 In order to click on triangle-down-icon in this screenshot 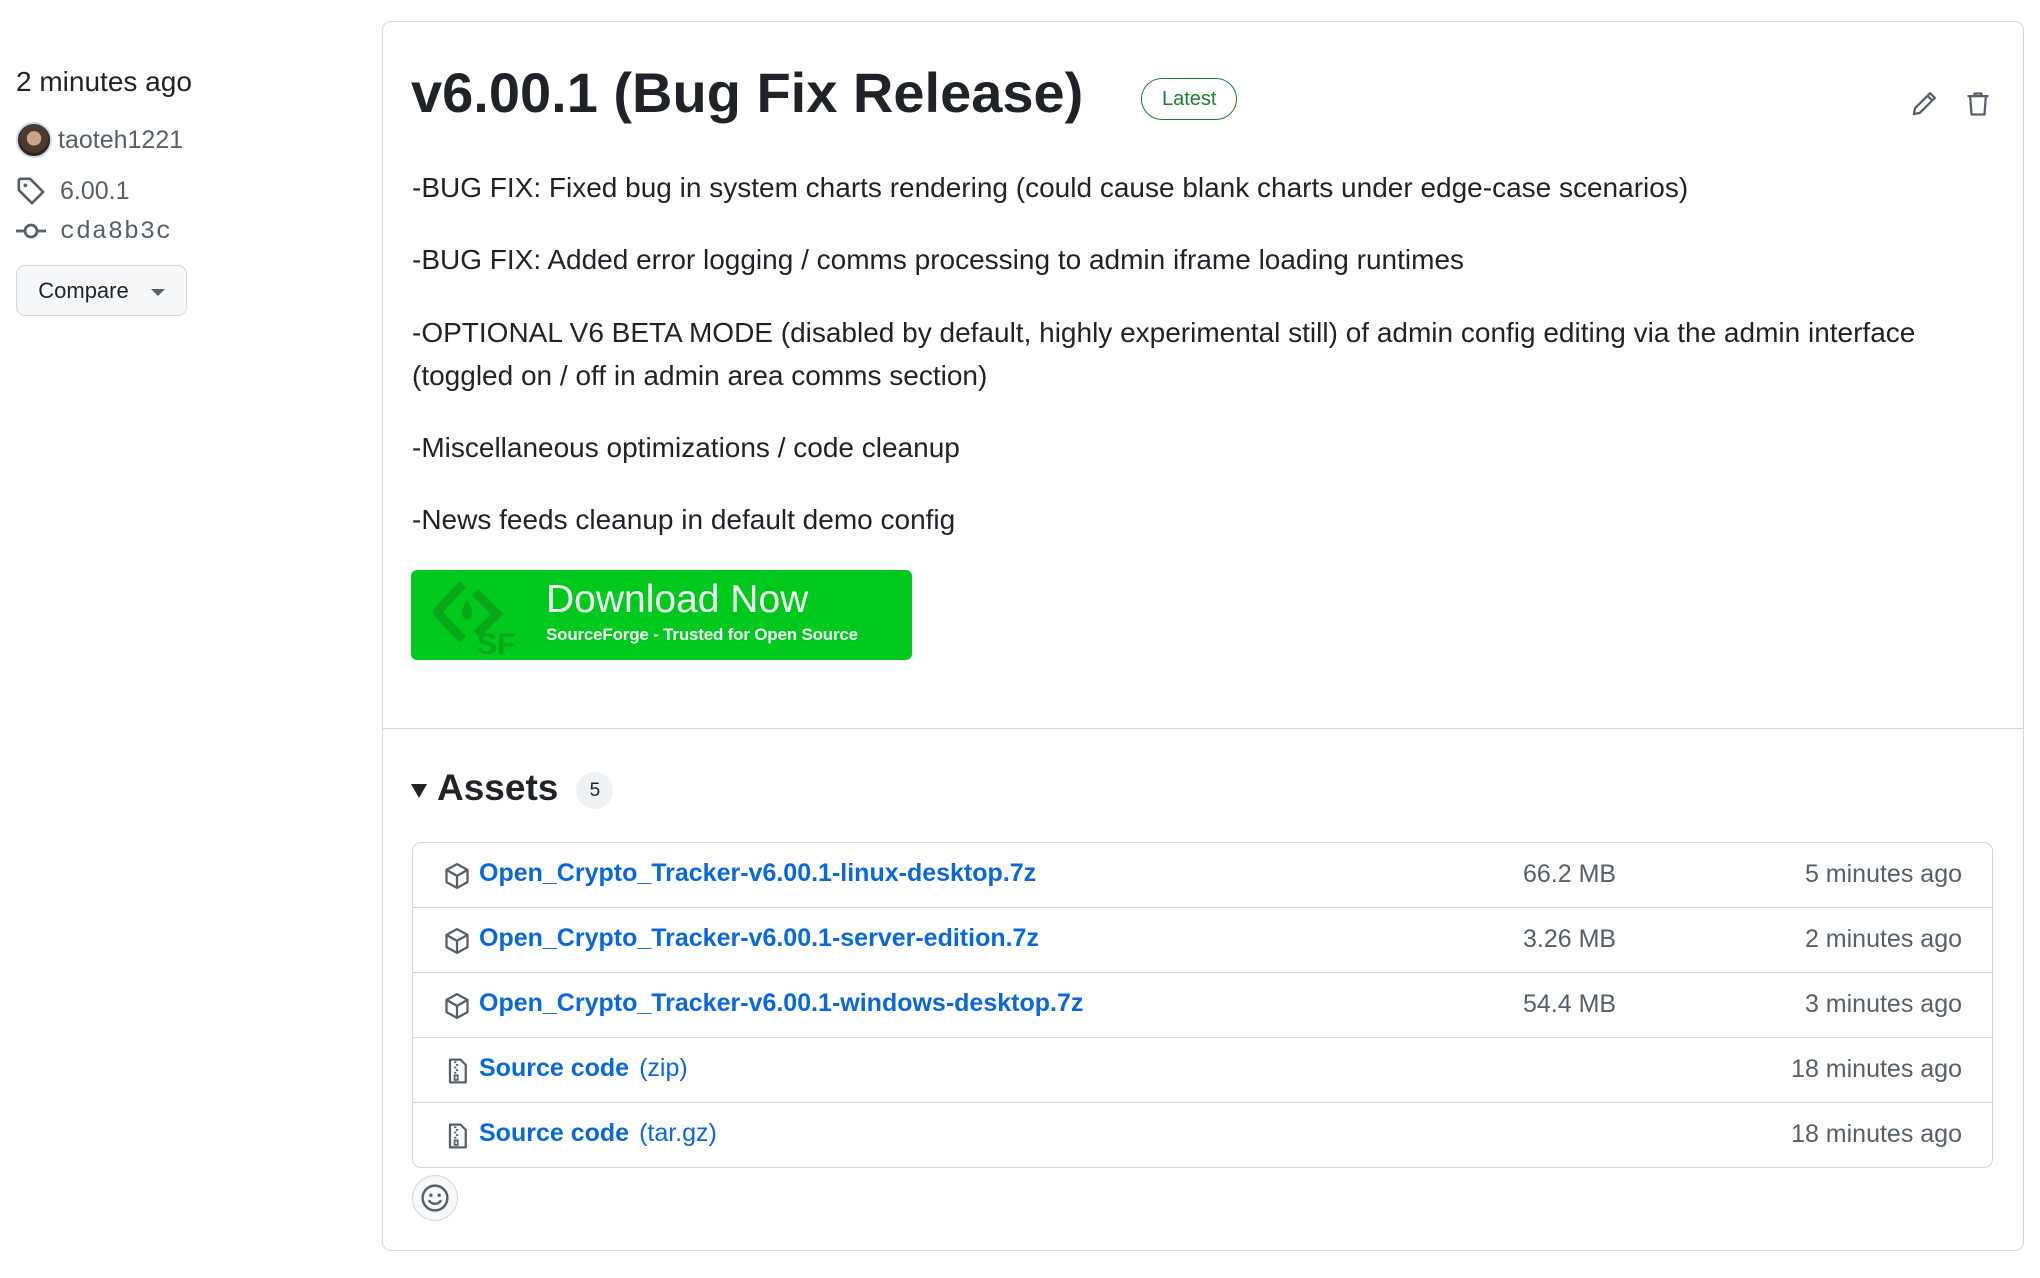, I will do `click(419, 790)`.